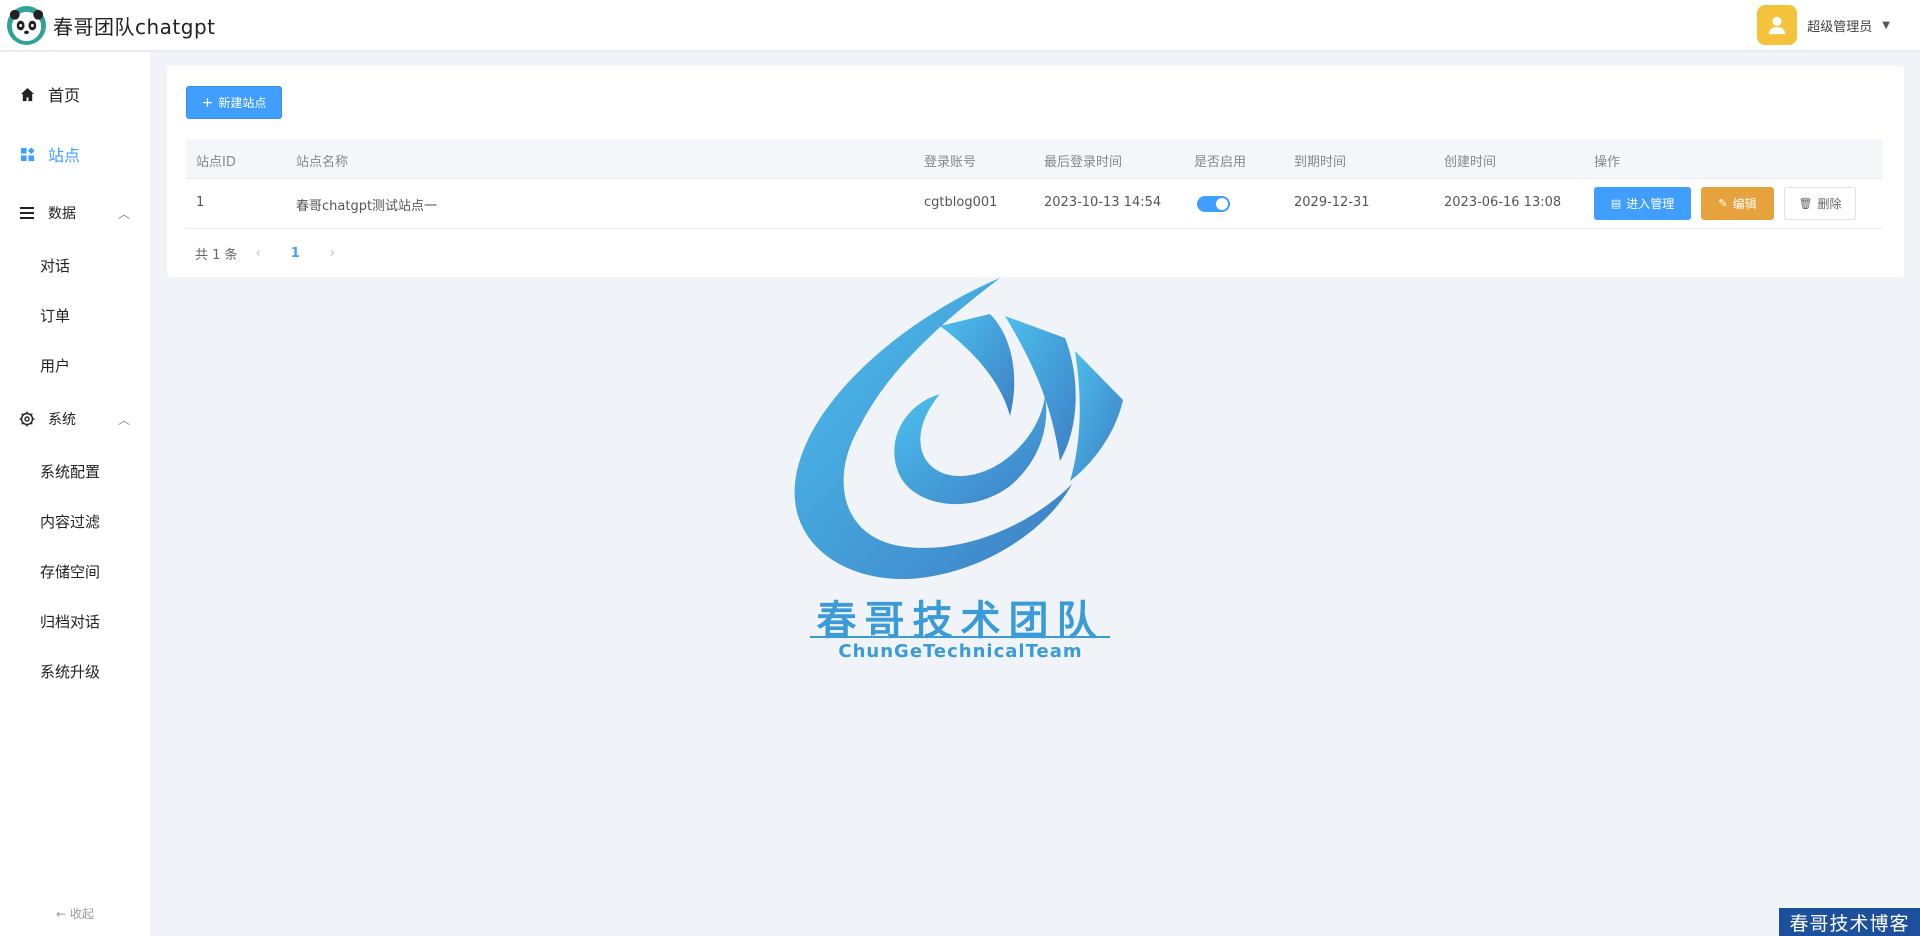  What do you see at coordinates (216, 255) in the screenshot?
I see `pagination-total: 共 1 条` at bounding box center [216, 255].